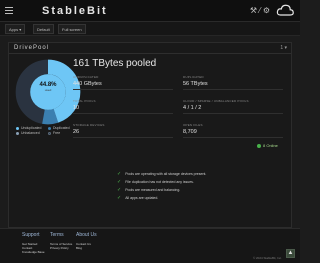  Describe the element at coordinates (233, 82) in the screenshot. I see `stat-duplicated: DUPLICATED 56 TBytes` at that location.